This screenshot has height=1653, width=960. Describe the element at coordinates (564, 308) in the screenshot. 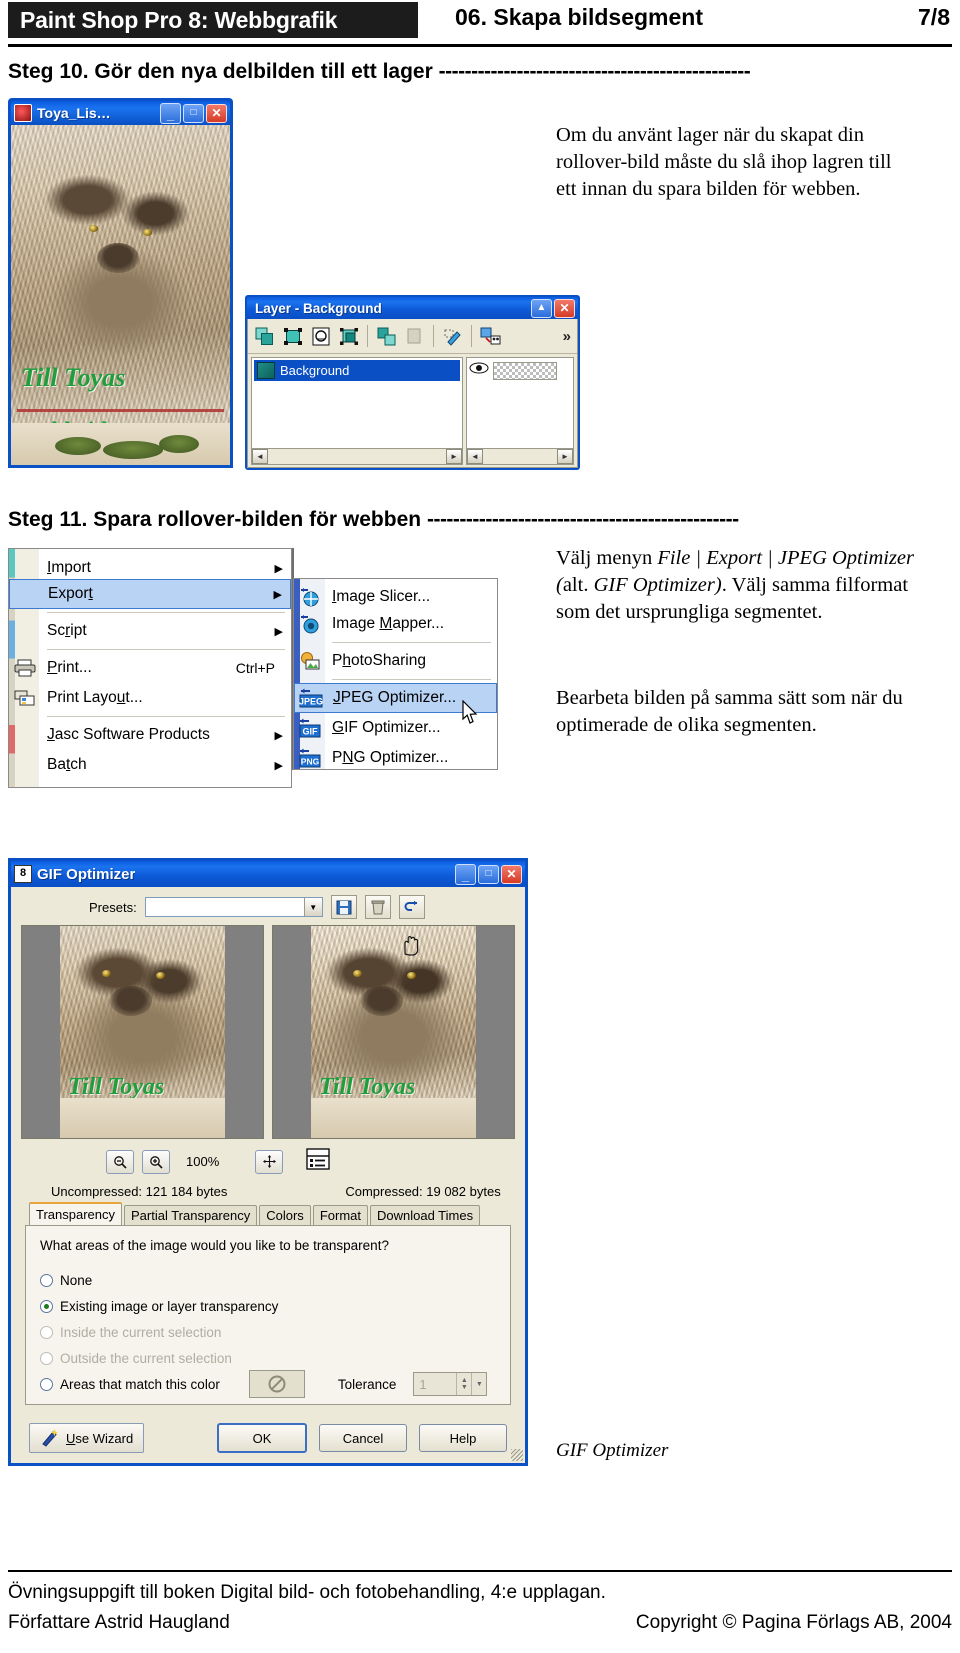

I see `close-button-layer: ✕` at that location.